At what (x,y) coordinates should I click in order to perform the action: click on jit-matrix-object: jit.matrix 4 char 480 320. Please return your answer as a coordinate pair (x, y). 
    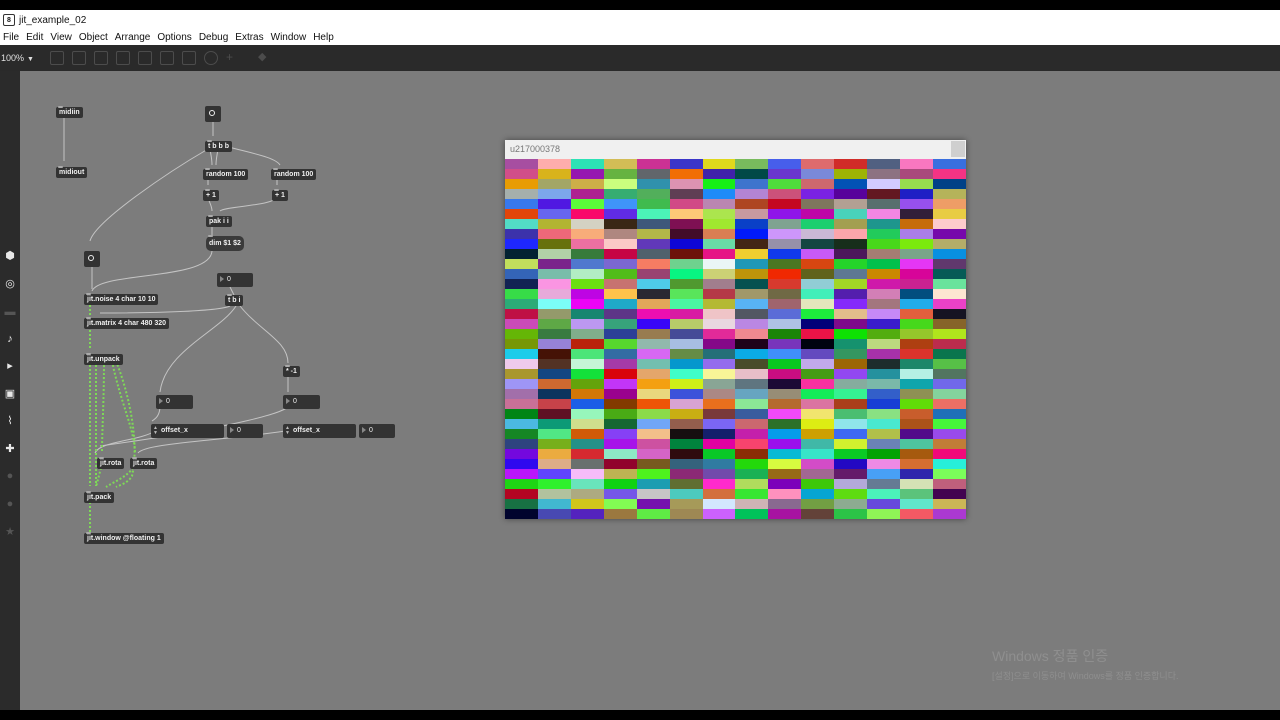
    Looking at the image, I should click on (126, 323).